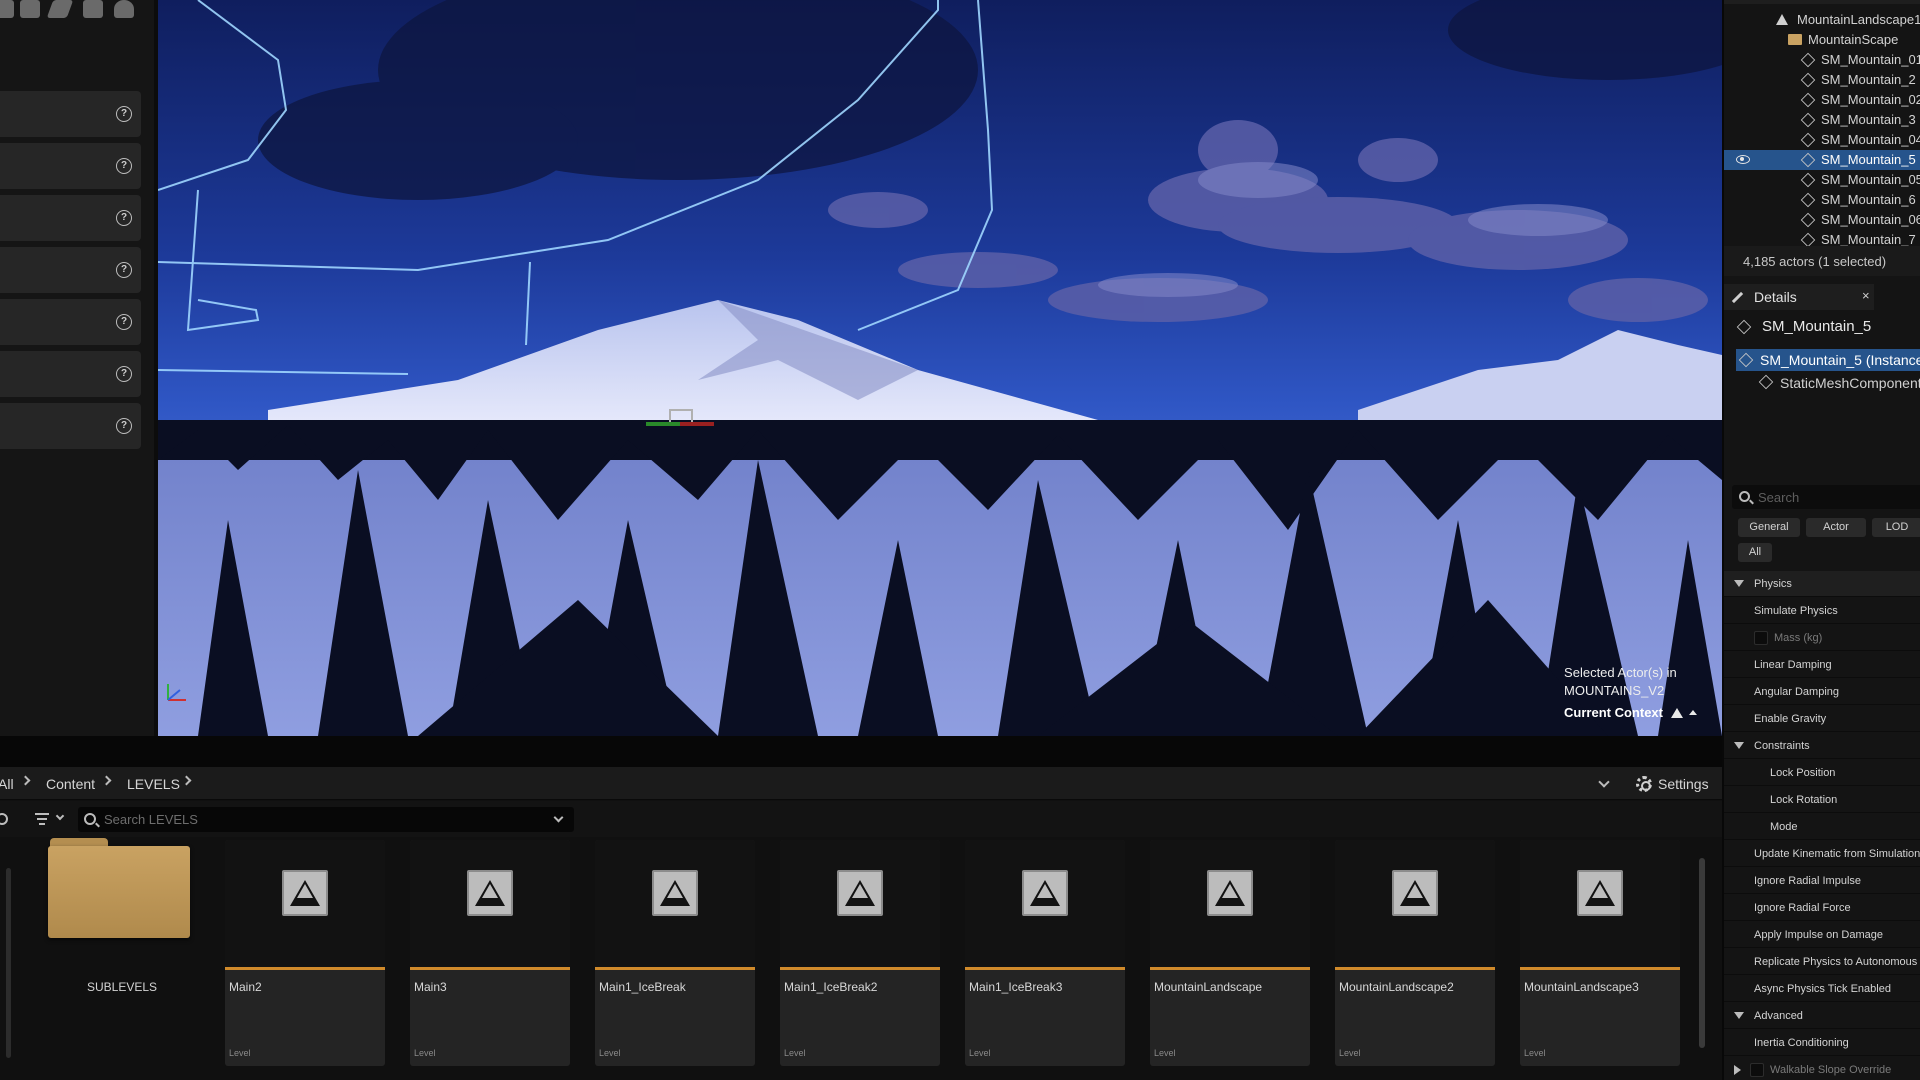 This screenshot has width=1920, height=1080. I want to click on close-icon: ×, so click(1866, 295).